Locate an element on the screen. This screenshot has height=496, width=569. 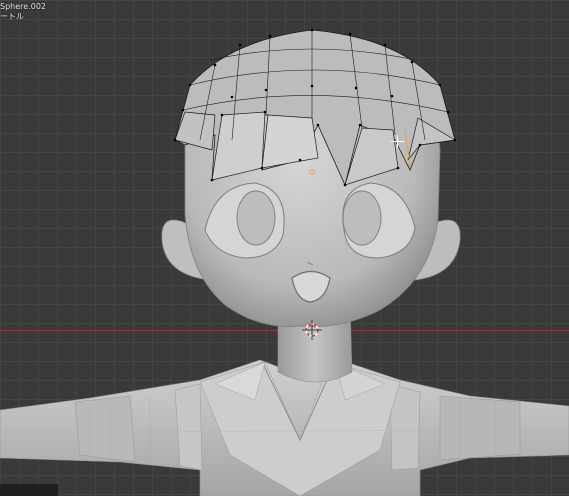
viewport-corner-panel is located at coordinates (29, 490).